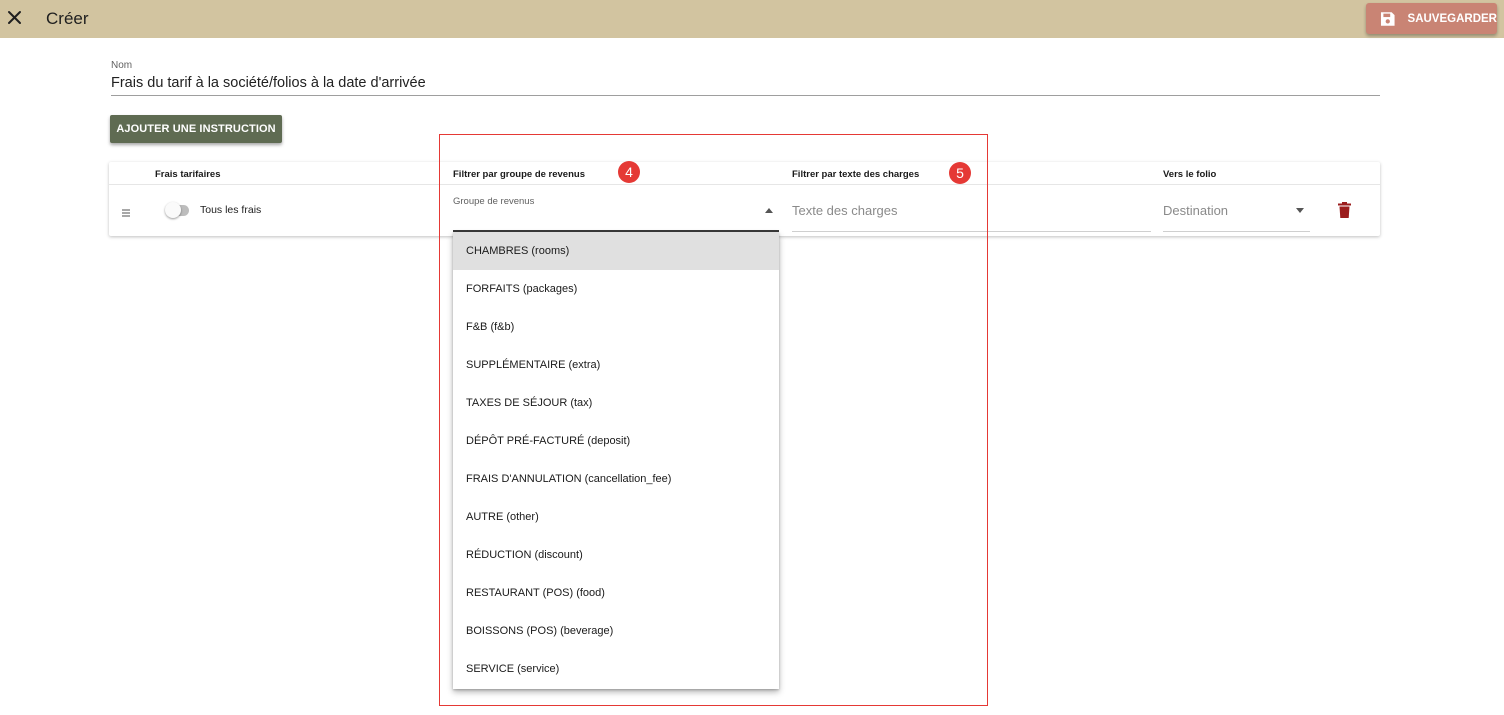 Image resolution: width=1504 pixels, height=715 pixels. Describe the element at coordinates (856, 174) in the screenshot. I see `column-header-charge-text: Filtrer par texte des charges` at that location.